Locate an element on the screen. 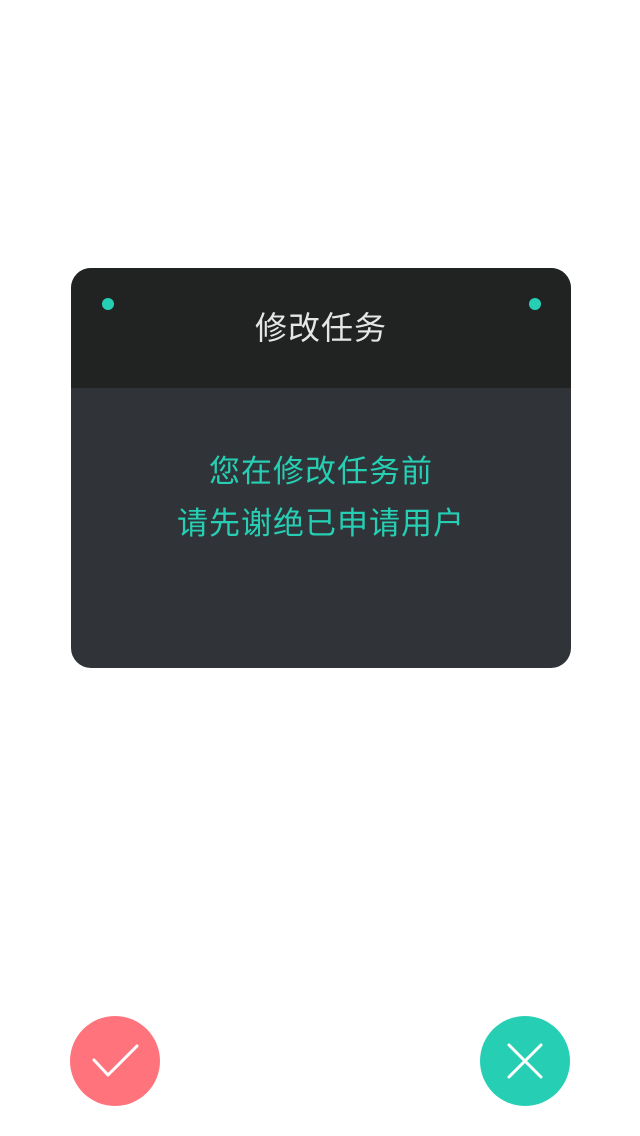 The image size is (640, 1136). checkmark-icon is located at coordinates (115, 1060).